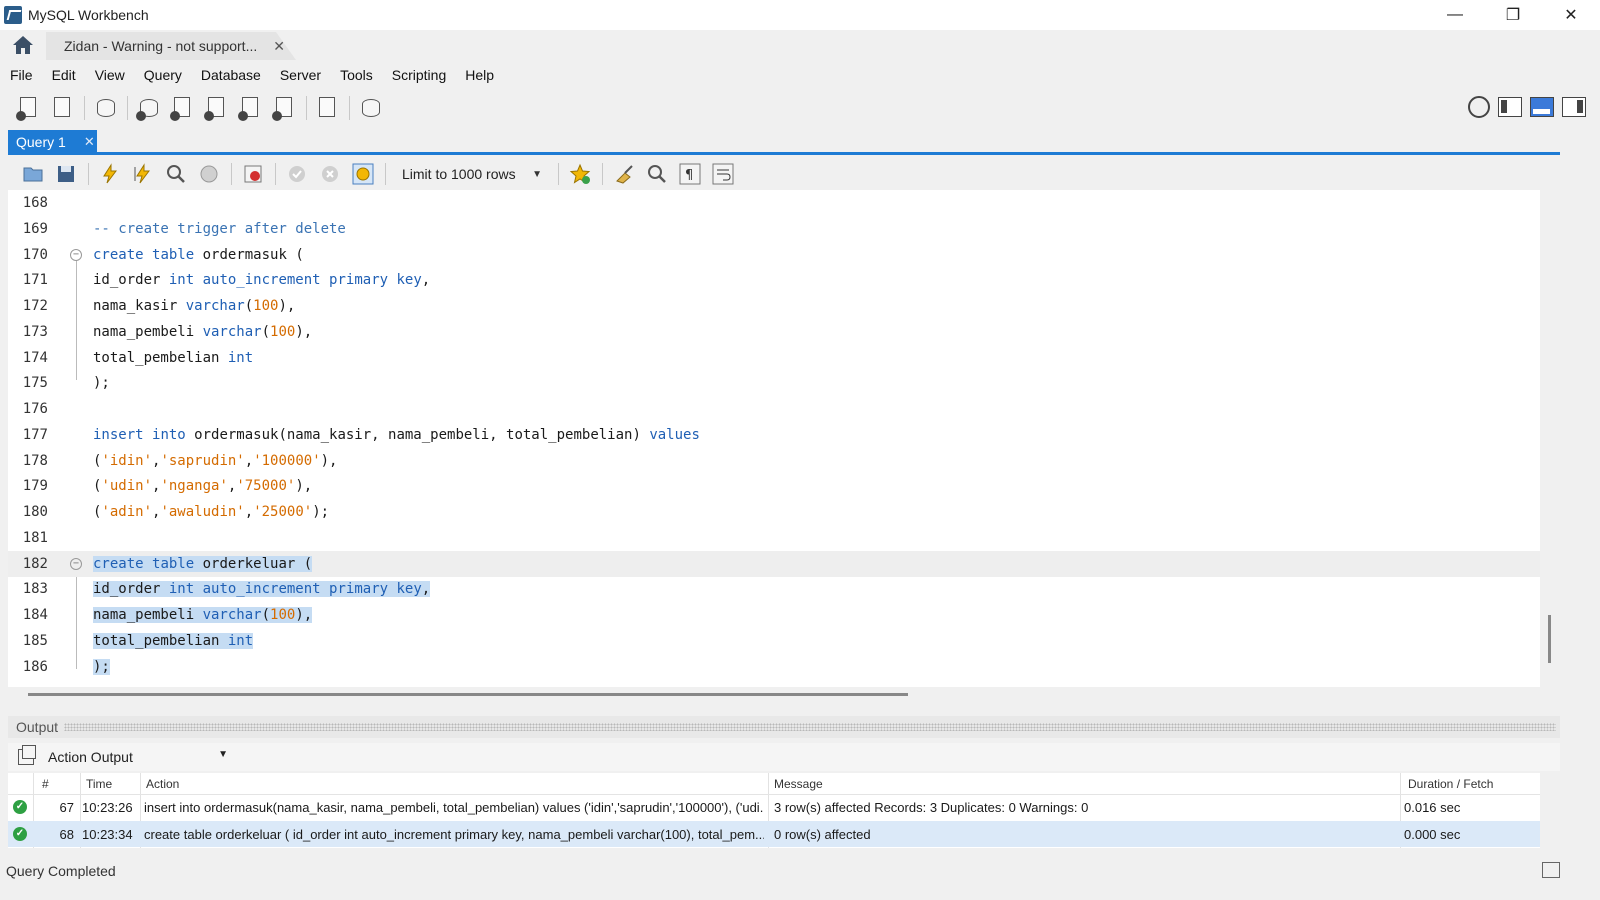  What do you see at coordinates (279, 46) in the screenshot?
I see `close-connection-tab-icon: ✕` at bounding box center [279, 46].